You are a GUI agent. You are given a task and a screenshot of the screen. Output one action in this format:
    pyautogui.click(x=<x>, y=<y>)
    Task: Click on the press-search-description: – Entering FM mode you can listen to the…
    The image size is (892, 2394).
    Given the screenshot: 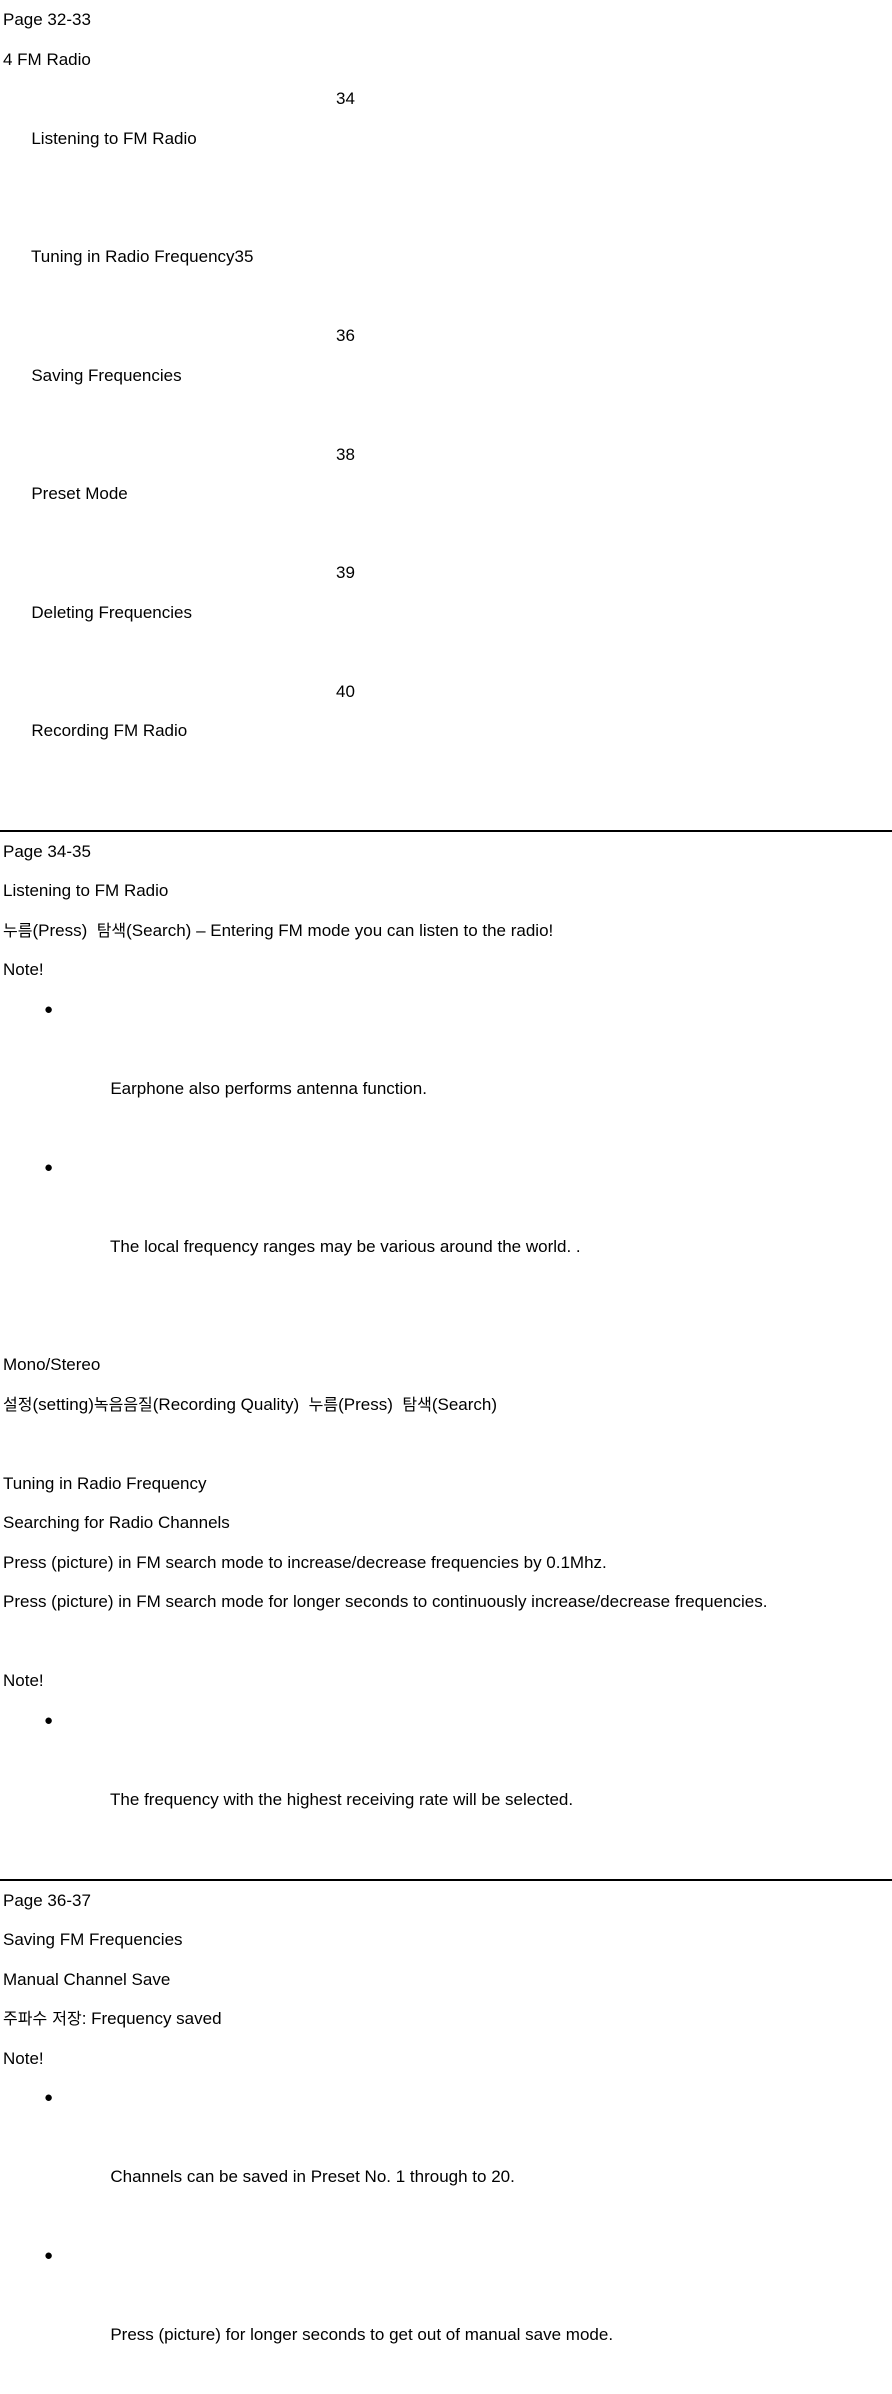 What is the action you would take?
    pyautogui.click(x=374, y=930)
    